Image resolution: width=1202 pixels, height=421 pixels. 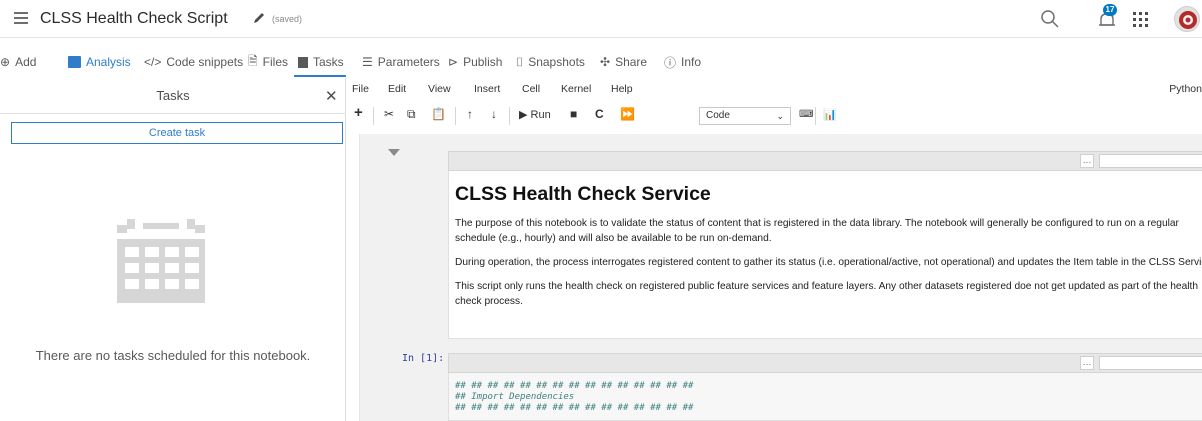 I want to click on toolbar-snapshots: ⌷ Snapshots, so click(x=550, y=62).